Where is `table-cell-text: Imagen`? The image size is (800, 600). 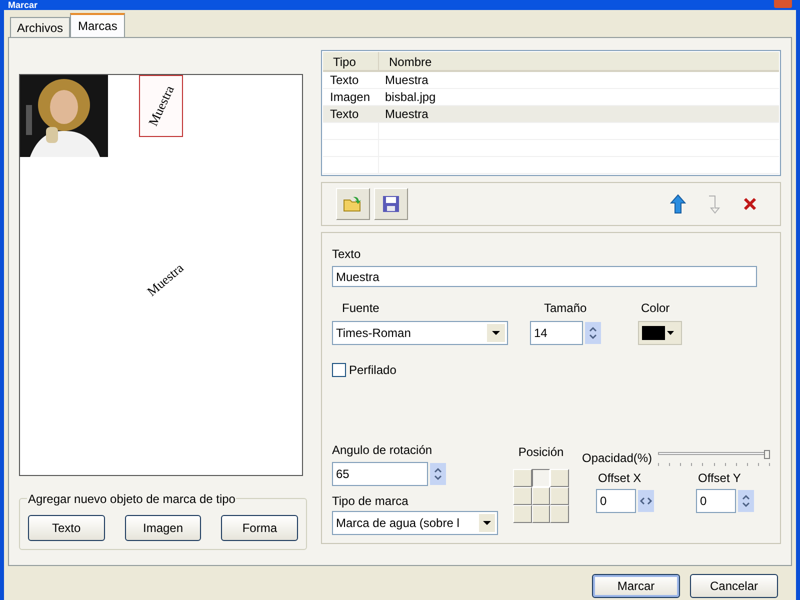
table-cell-text: Imagen is located at coordinates (350, 97).